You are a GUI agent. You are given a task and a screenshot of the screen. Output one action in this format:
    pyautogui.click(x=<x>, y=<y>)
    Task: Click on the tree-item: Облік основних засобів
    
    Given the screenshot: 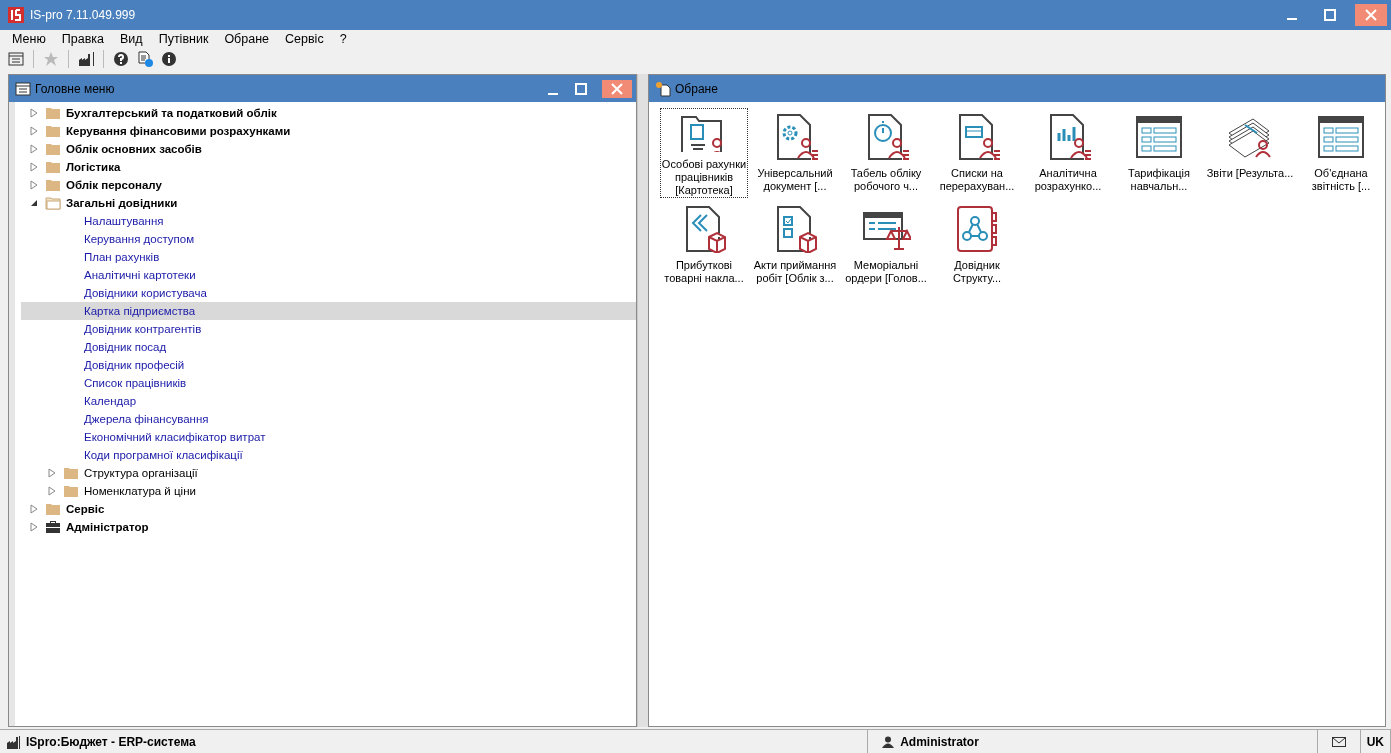 What is the action you would take?
    pyautogui.click(x=328, y=149)
    